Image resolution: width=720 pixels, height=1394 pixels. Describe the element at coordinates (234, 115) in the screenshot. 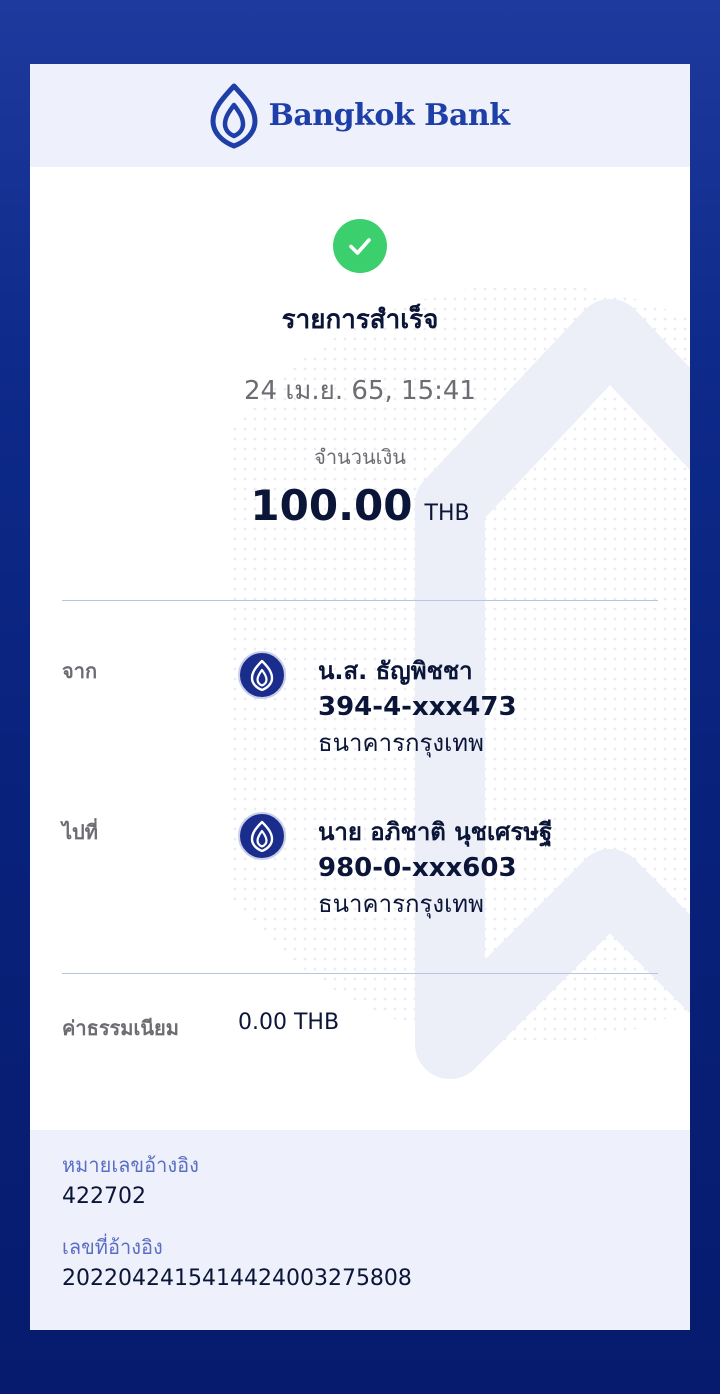

I see `lotus-logo-icon` at that location.